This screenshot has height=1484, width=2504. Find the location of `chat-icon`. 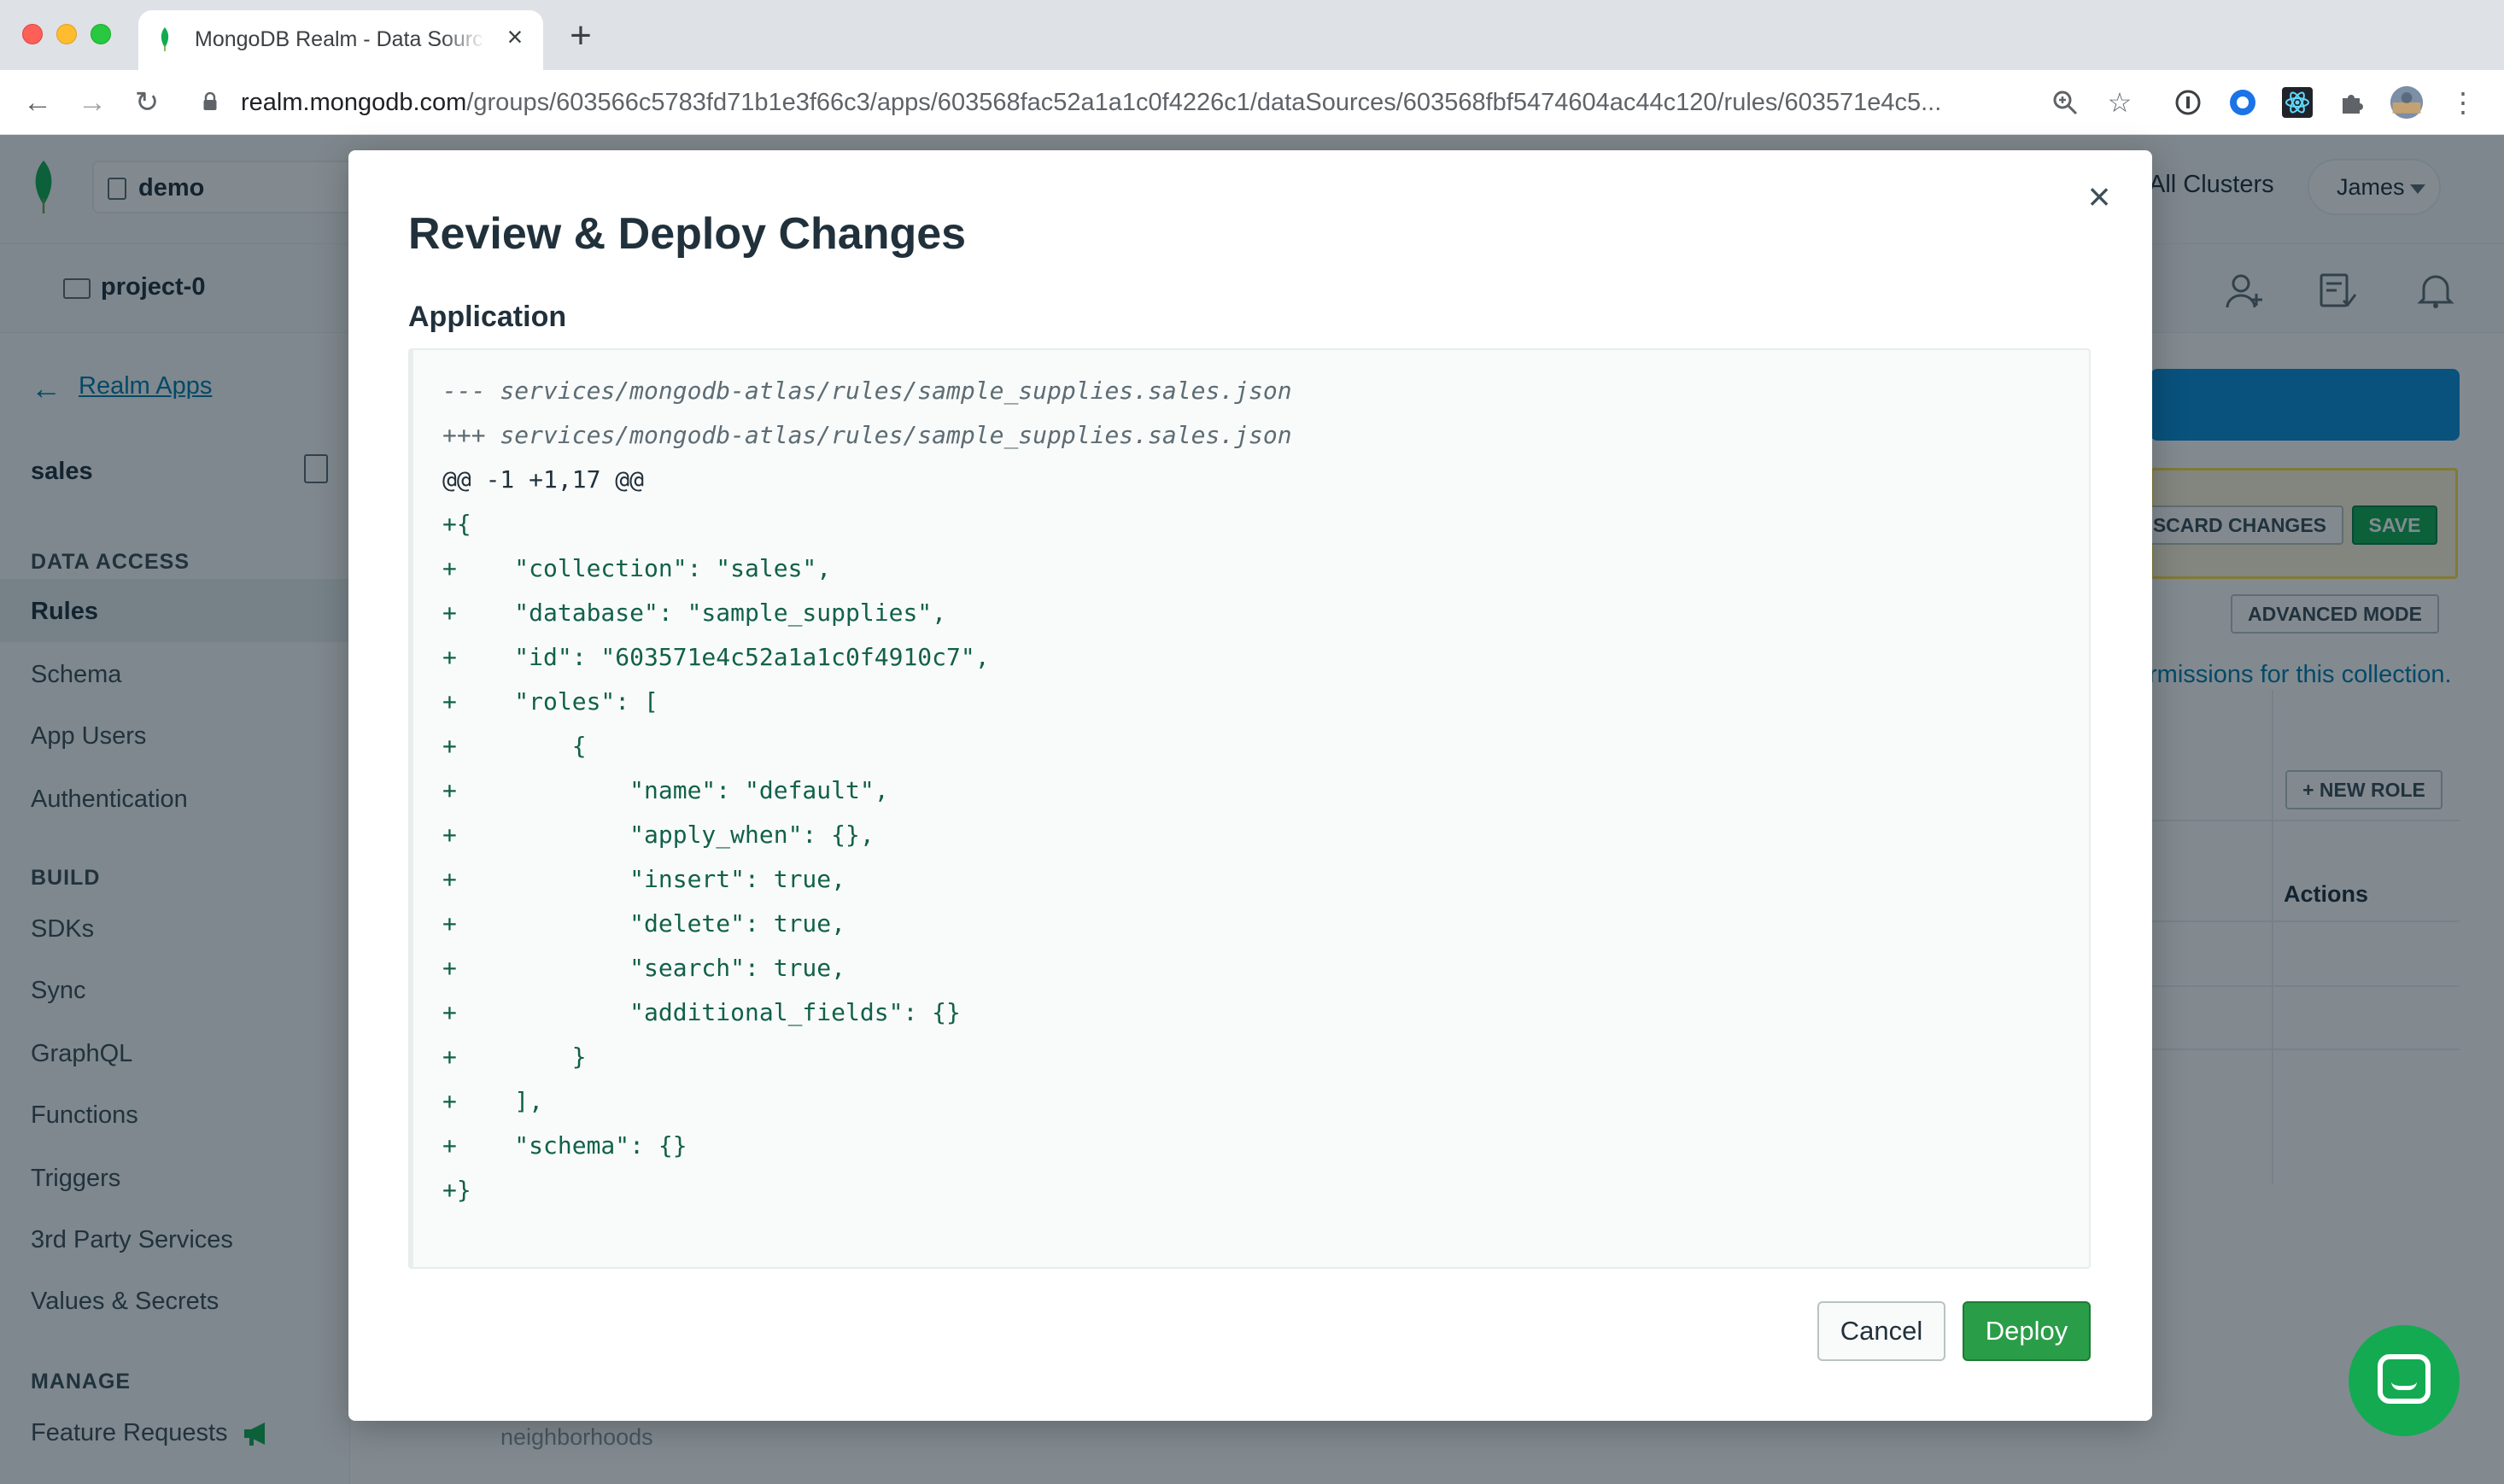

chat-icon is located at coordinates (2404, 1379).